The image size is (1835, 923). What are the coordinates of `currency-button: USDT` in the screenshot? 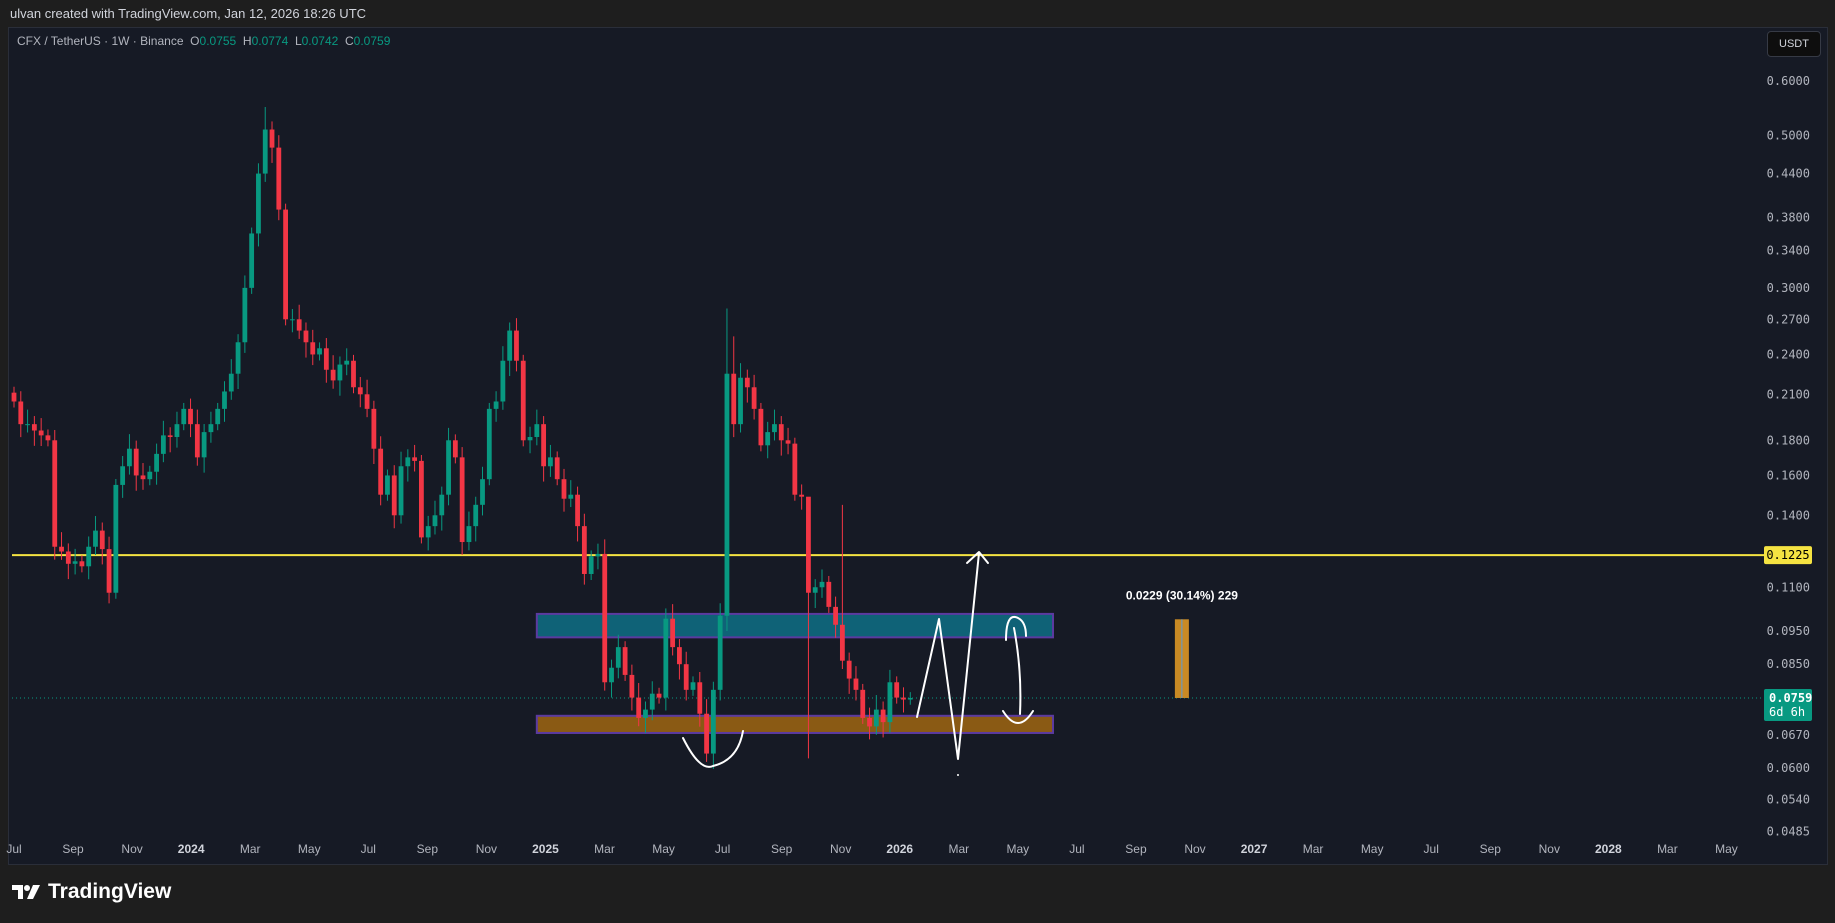 It's located at (1794, 44).